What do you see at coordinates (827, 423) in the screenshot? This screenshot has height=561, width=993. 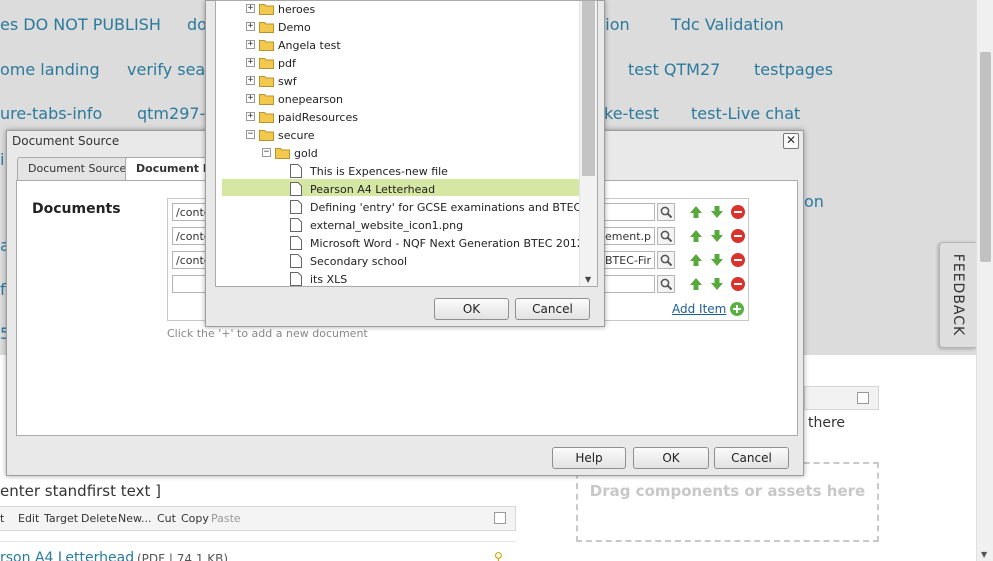 I see `body-text: there` at bounding box center [827, 423].